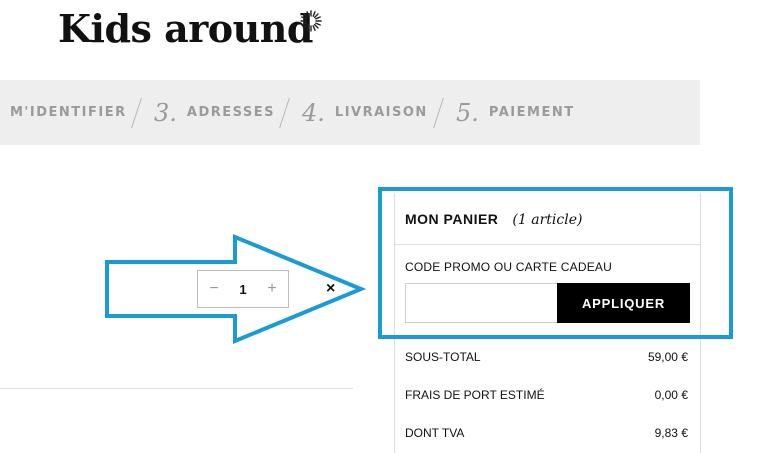  Describe the element at coordinates (231, 112) in the screenshot. I see `step-label: ADRESSES` at that location.